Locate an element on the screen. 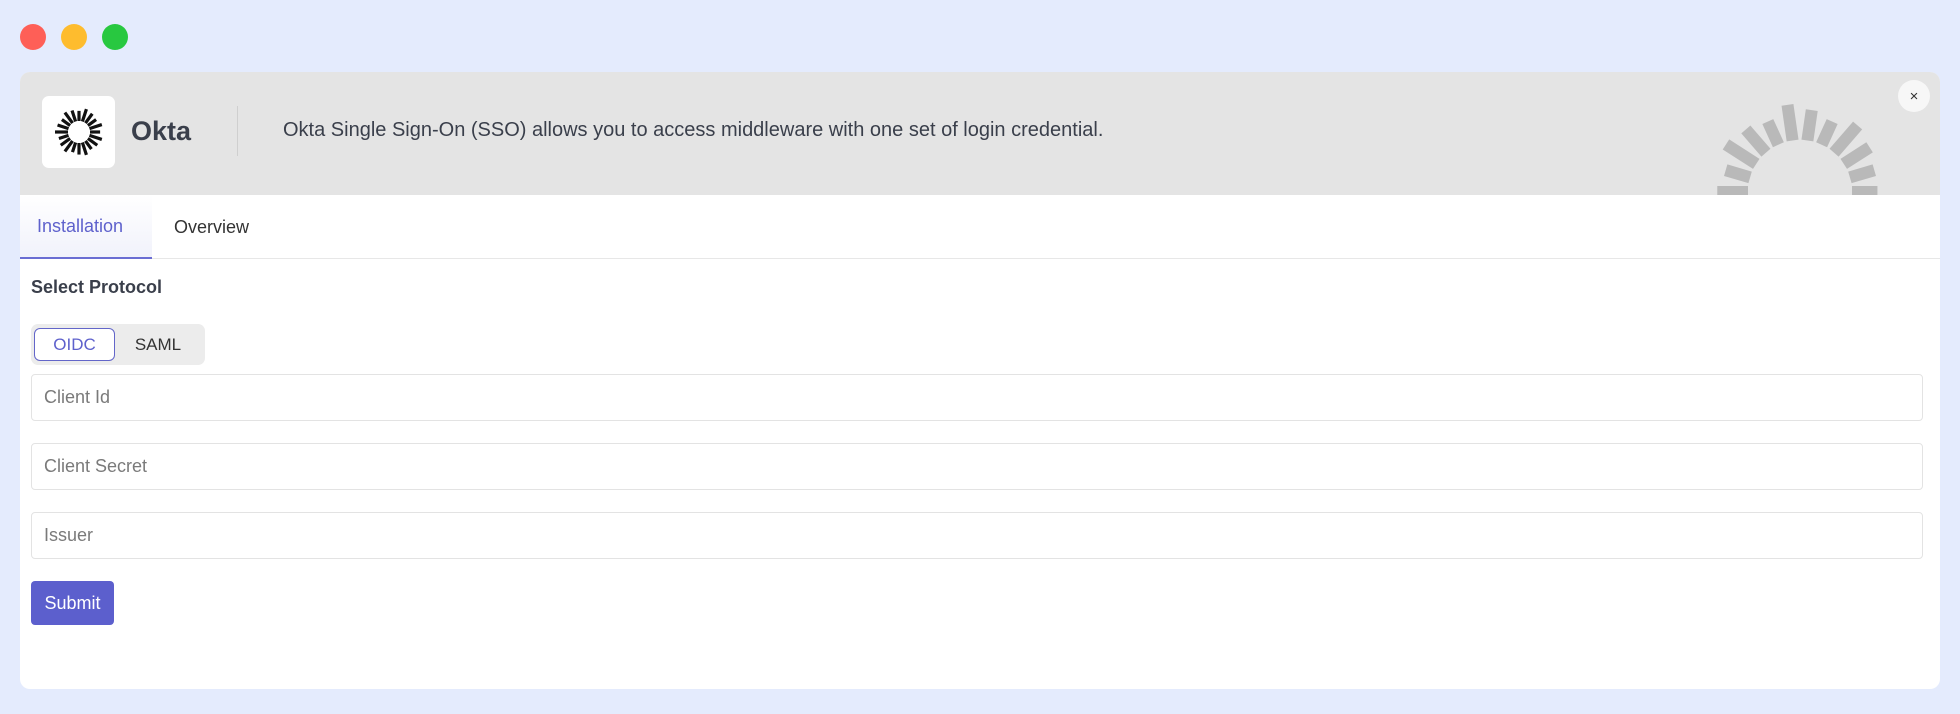 Image resolution: width=1960 pixels, height=714 pixels. protocol-toggle: OIDC SAML is located at coordinates (118, 344).